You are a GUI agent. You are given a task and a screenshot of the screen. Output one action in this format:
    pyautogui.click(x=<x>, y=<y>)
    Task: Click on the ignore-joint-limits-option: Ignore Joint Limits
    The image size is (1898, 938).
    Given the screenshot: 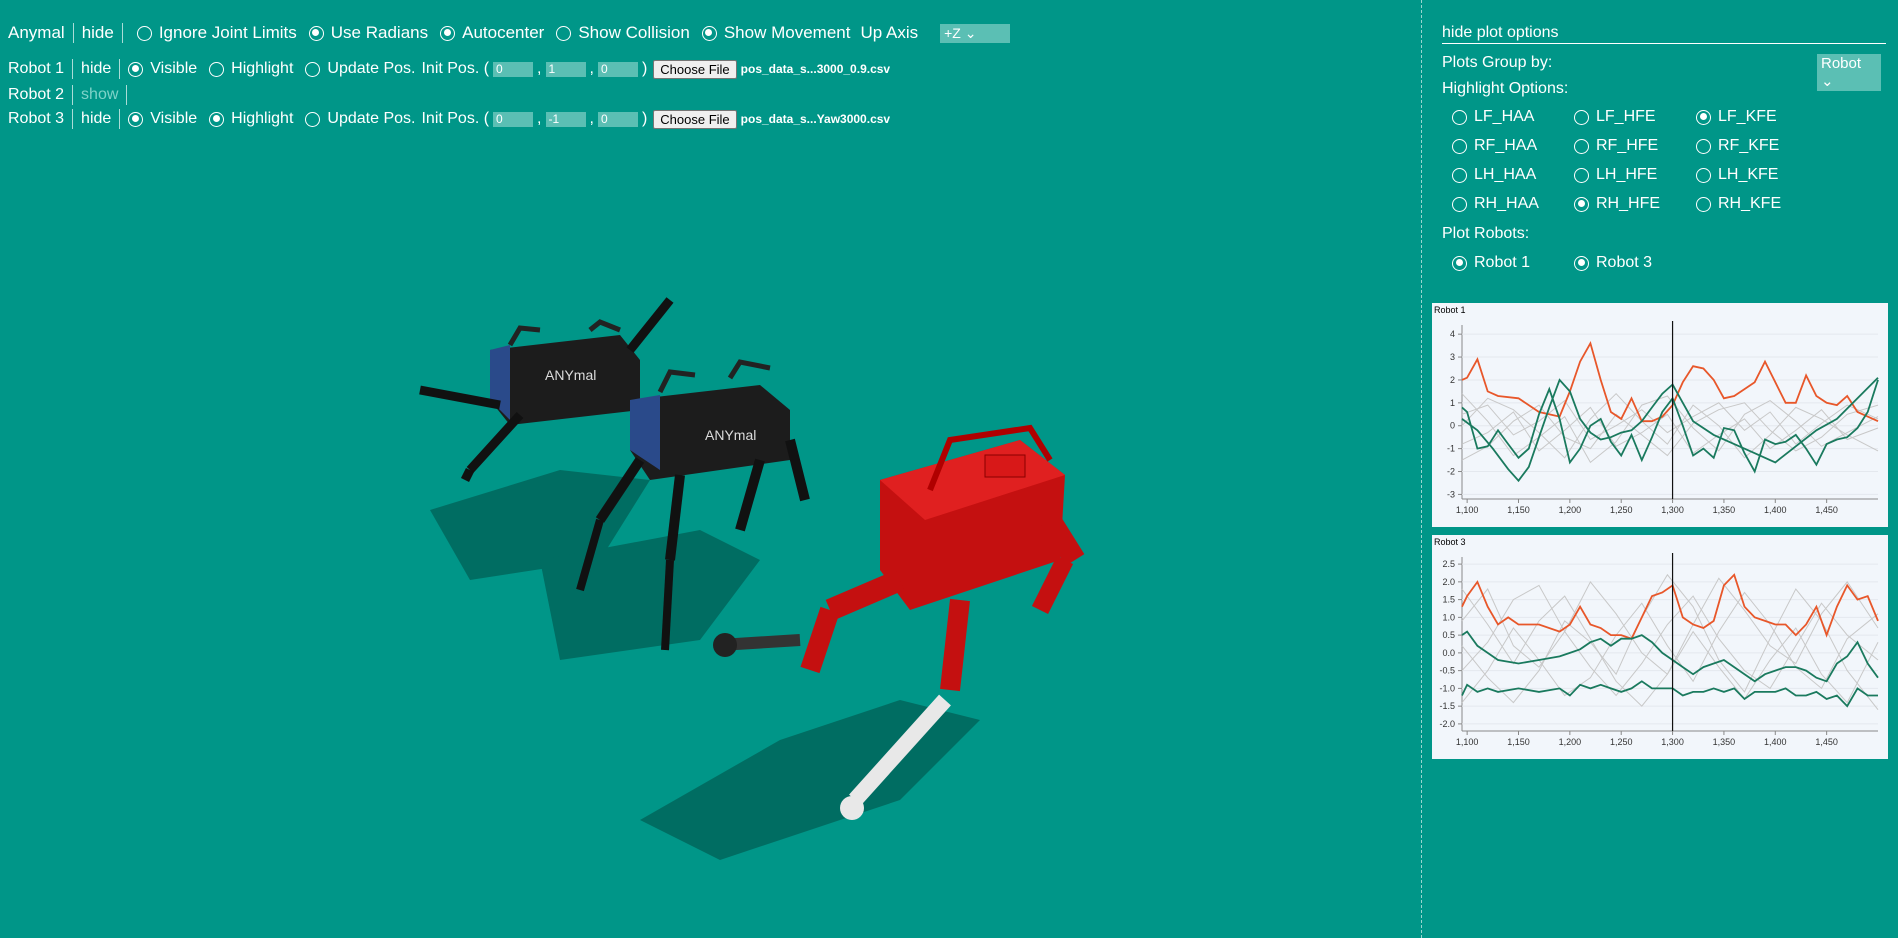 What is the action you would take?
    pyautogui.click(x=214, y=33)
    